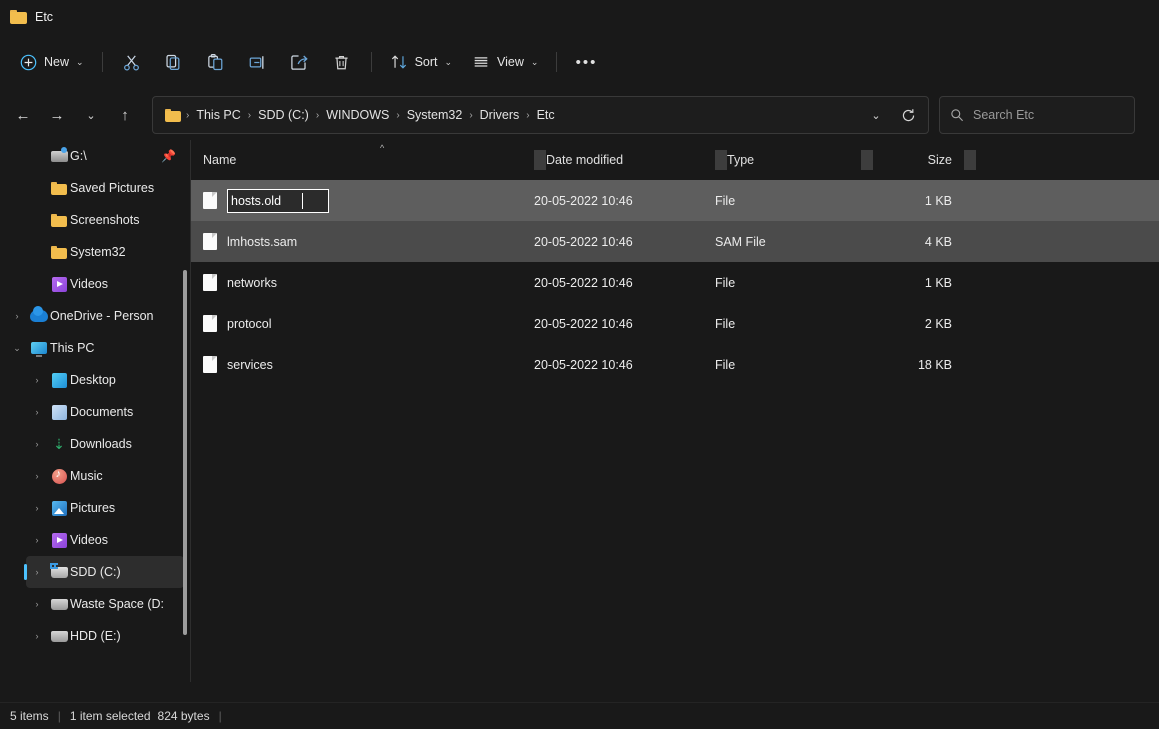 The height and width of the screenshot is (729, 1159). What do you see at coordinates (168, 156) in the screenshot?
I see `pin-icon: 📌` at bounding box center [168, 156].